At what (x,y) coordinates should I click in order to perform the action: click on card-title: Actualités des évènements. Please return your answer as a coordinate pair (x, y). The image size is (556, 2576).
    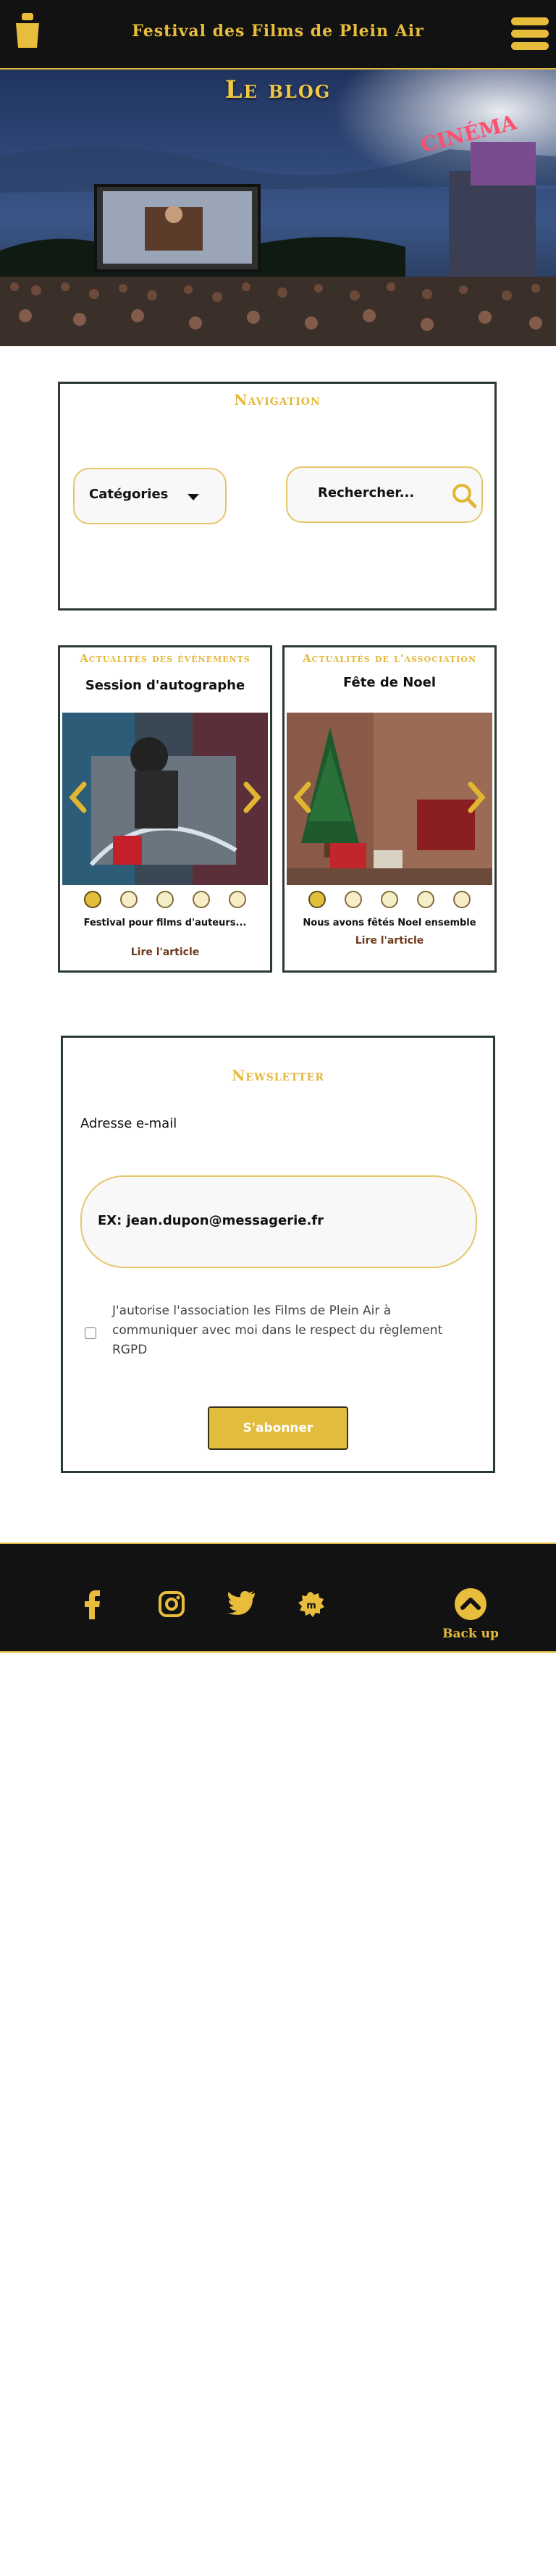
    Looking at the image, I should click on (165, 658).